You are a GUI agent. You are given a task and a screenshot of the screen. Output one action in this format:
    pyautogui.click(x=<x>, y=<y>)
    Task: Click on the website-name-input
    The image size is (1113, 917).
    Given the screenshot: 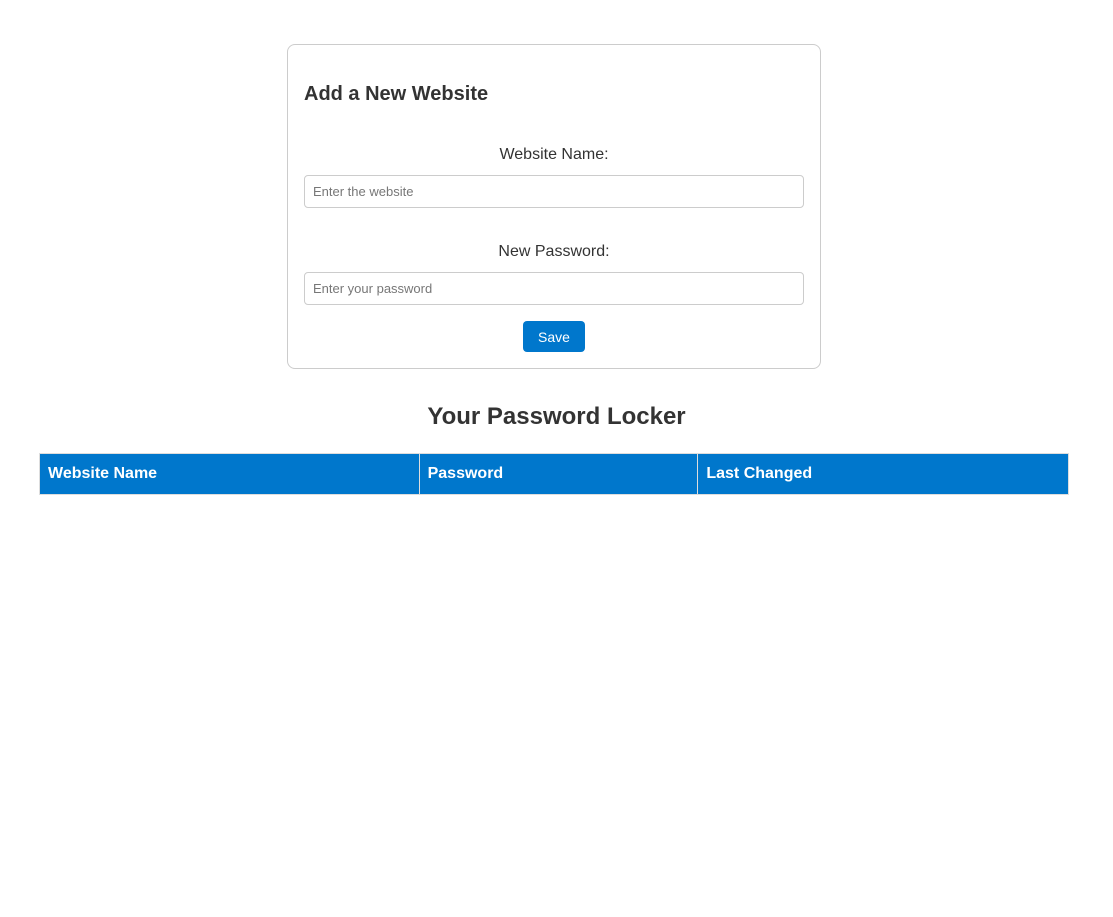 What is the action you would take?
    pyautogui.click(x=554, y=191)
    